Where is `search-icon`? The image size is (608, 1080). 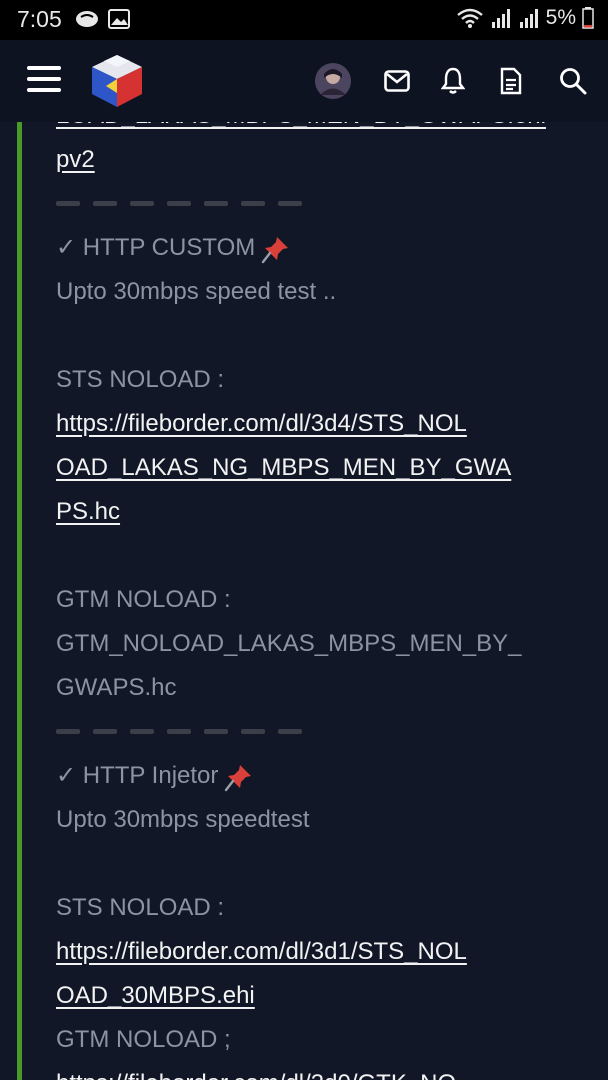 search-icon is located at coordinates (573, 81).